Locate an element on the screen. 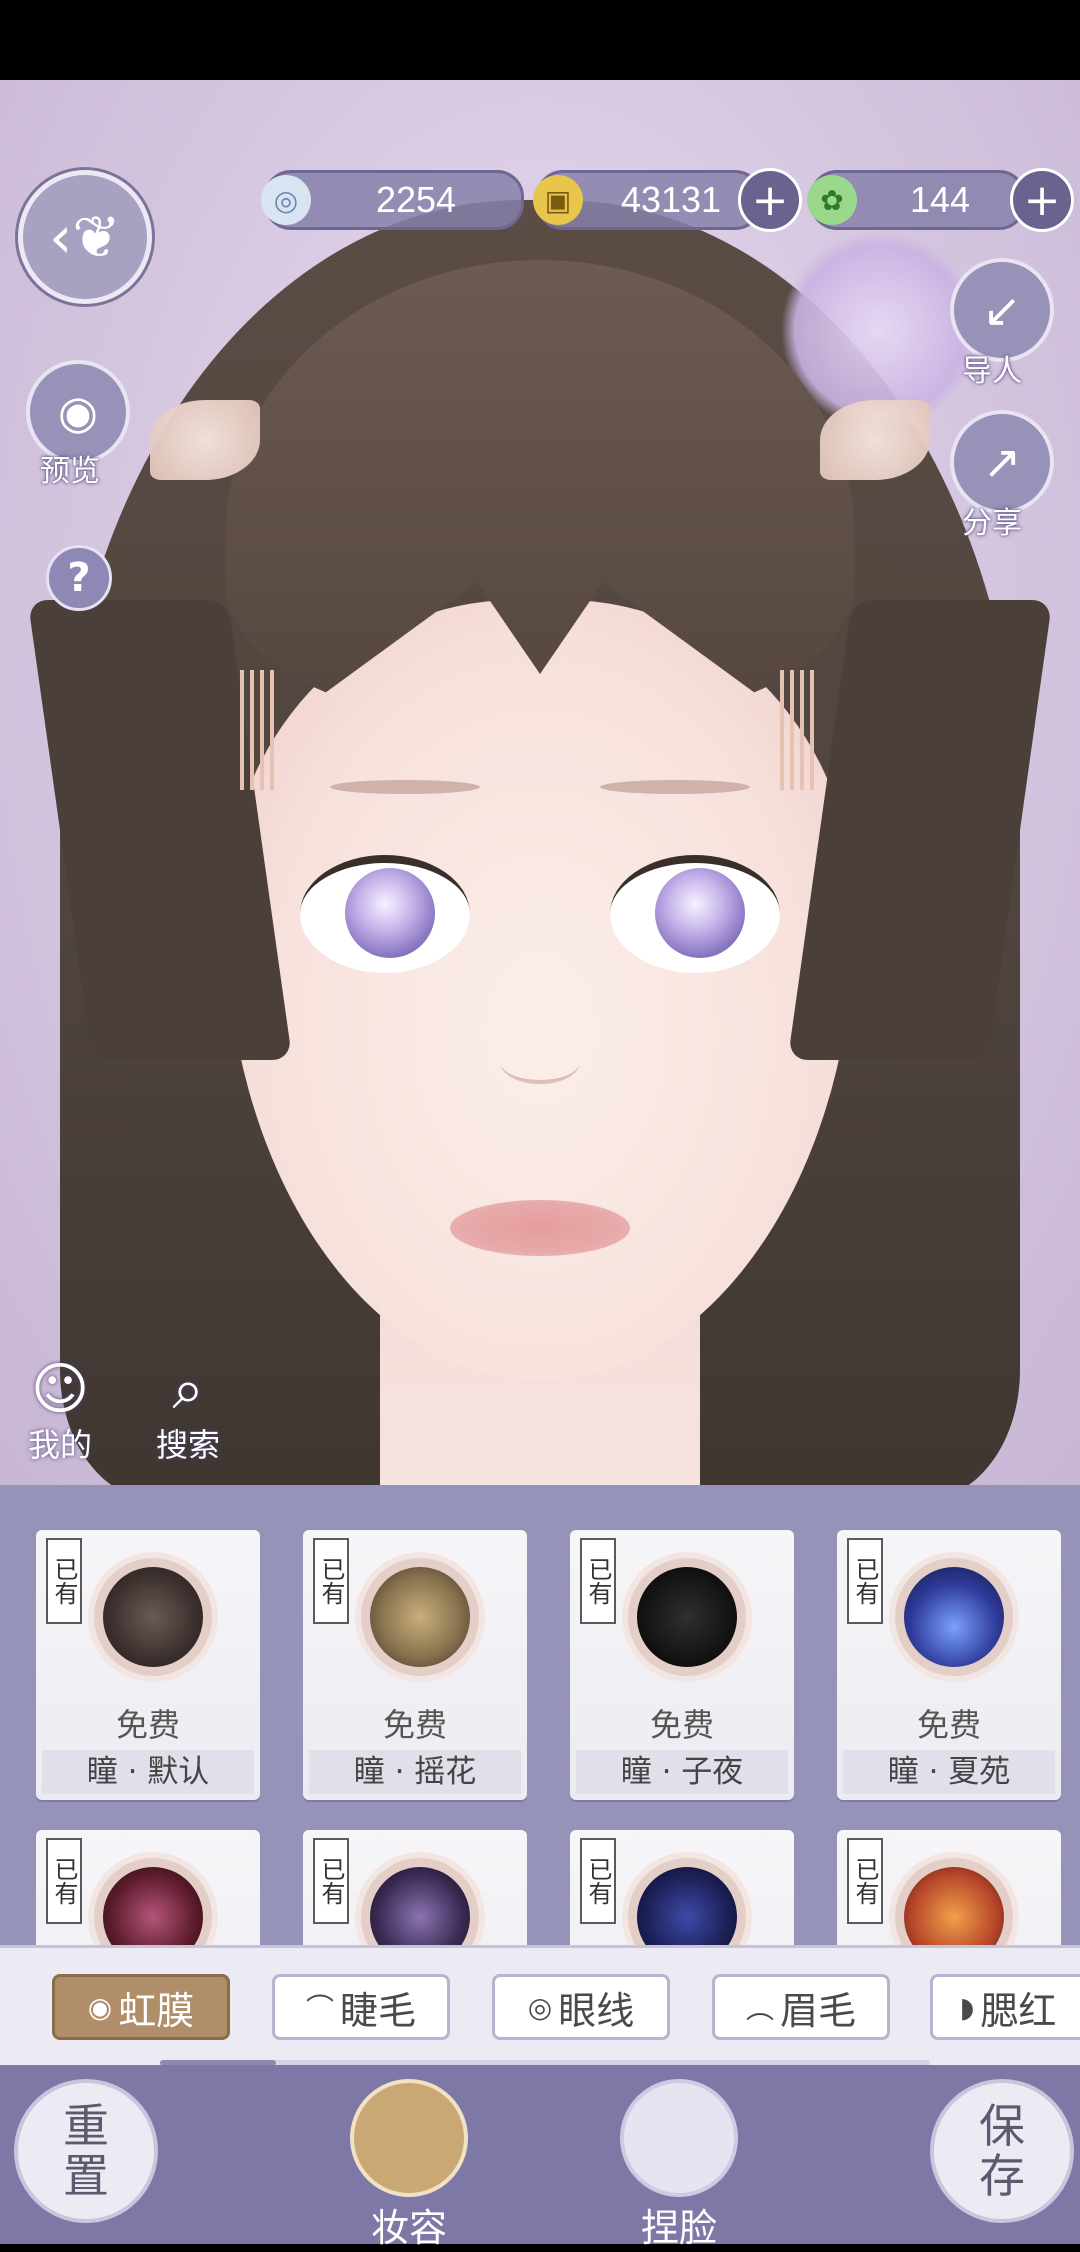 The image size is (1080, 2252). eye-icon: ◉ is located at coordinates (78, 412).